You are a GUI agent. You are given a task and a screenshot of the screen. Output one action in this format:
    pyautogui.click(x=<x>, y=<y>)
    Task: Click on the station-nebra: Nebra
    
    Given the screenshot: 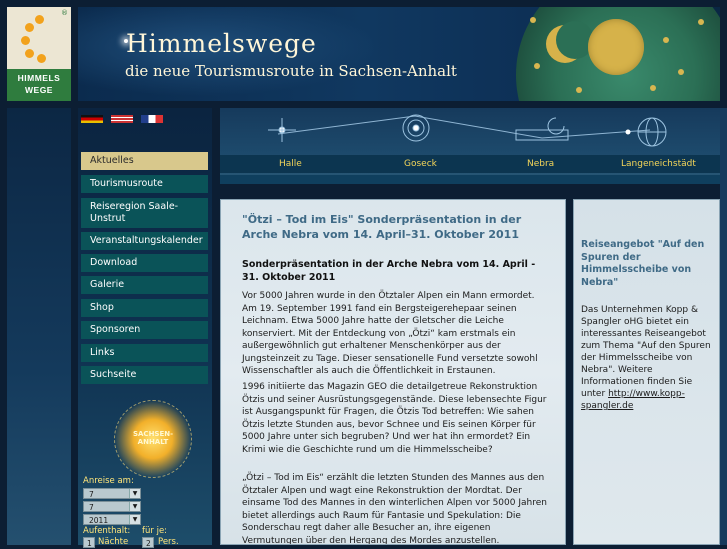 What is the action you would take?
    pyautogui.click(x=540, y=164)
    